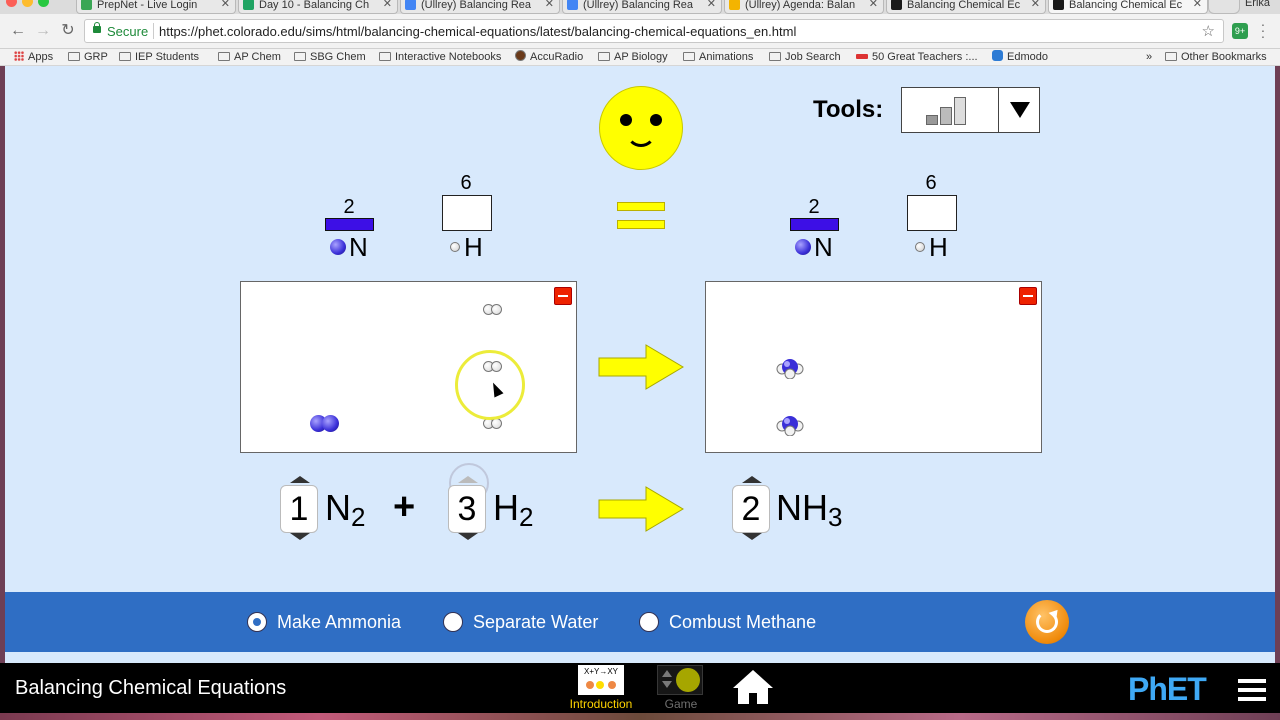 Image resolution: width=1280 pixels, height=720 pixels. Describe the element at coordinates (19, 56) in the screenshot. I see `apps-grid-icon` at that location.